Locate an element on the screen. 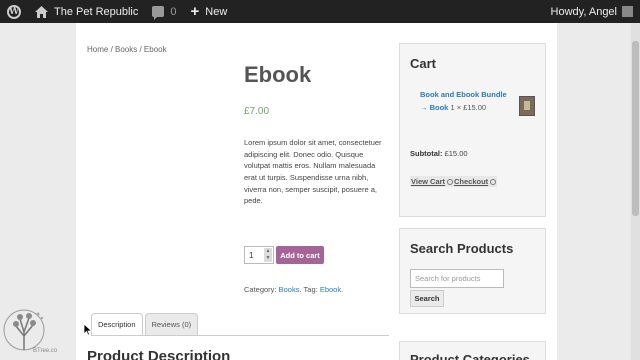 Image resolution: width=640 pixels, height=360 pixels. breadcrumb: Home / Books / Ebook is located at coordinates (127, 49).